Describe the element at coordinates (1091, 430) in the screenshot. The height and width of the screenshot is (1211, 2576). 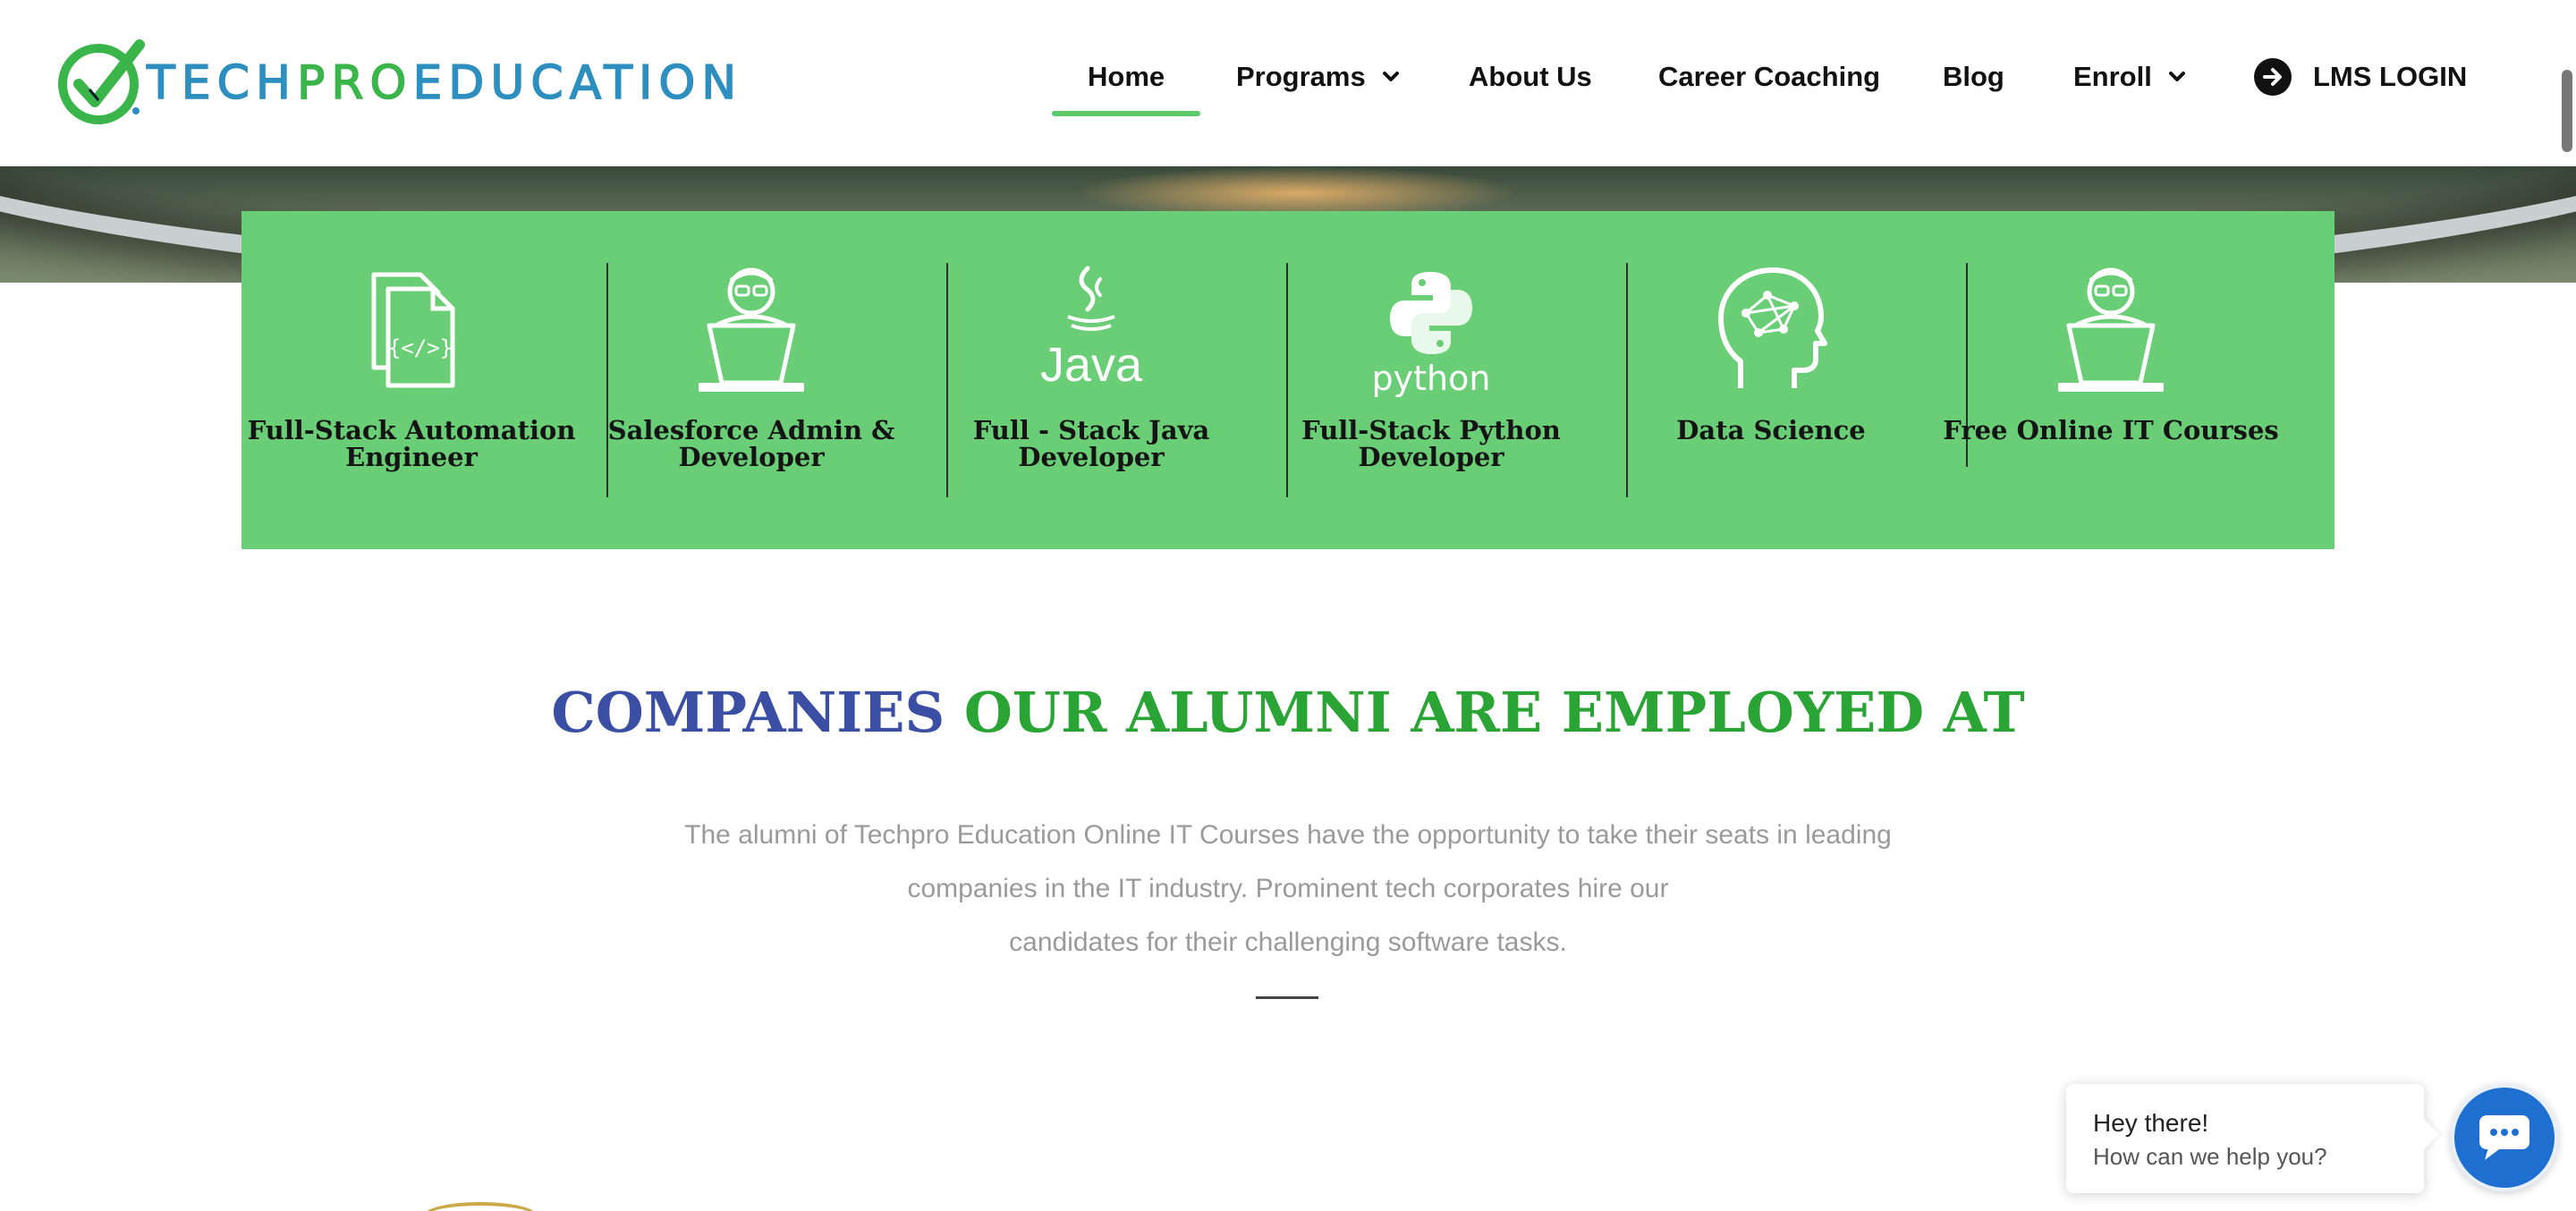
I see `program-label-line1: Full - Stack Java` at that location.